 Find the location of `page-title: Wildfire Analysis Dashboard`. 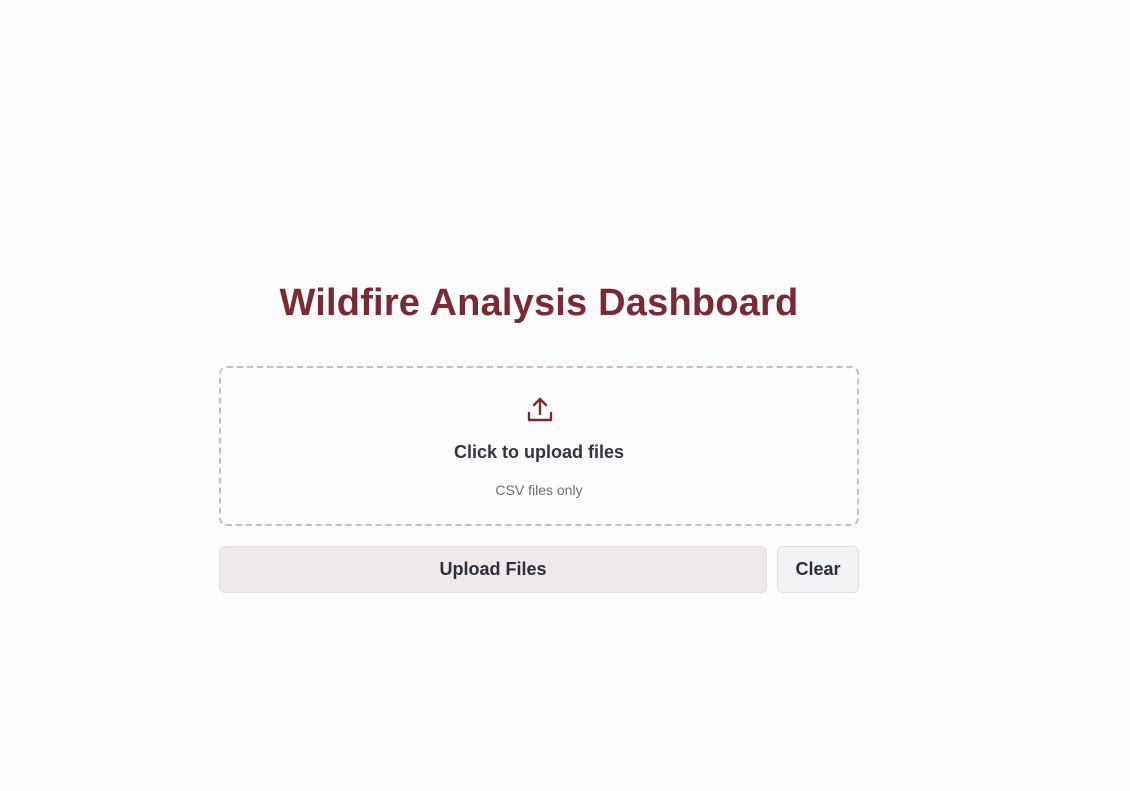

page-title: Wildfire Analysis Dashboard is located at coordinates (539, 303).